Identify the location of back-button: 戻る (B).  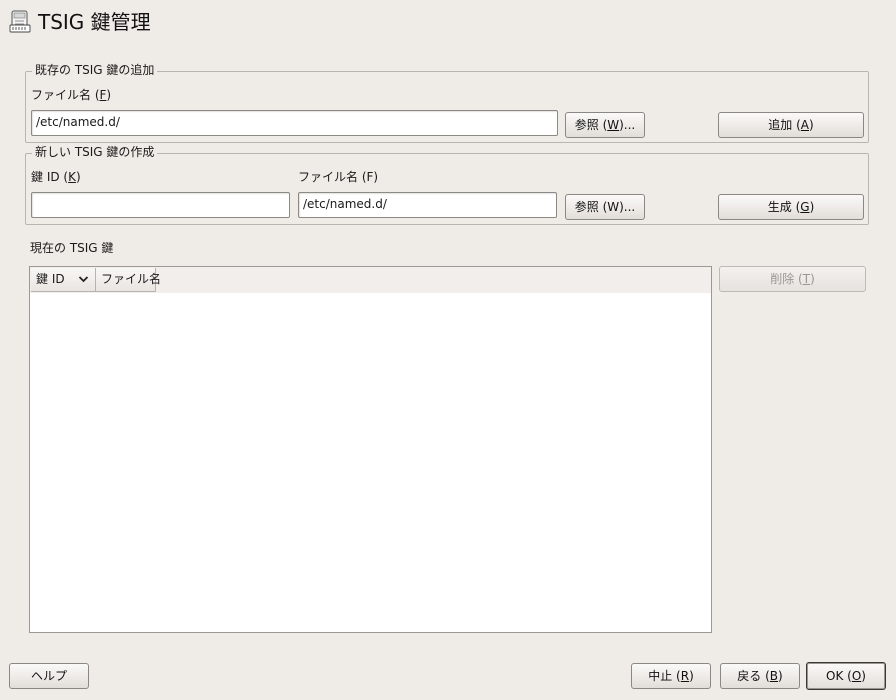
(760, 676).